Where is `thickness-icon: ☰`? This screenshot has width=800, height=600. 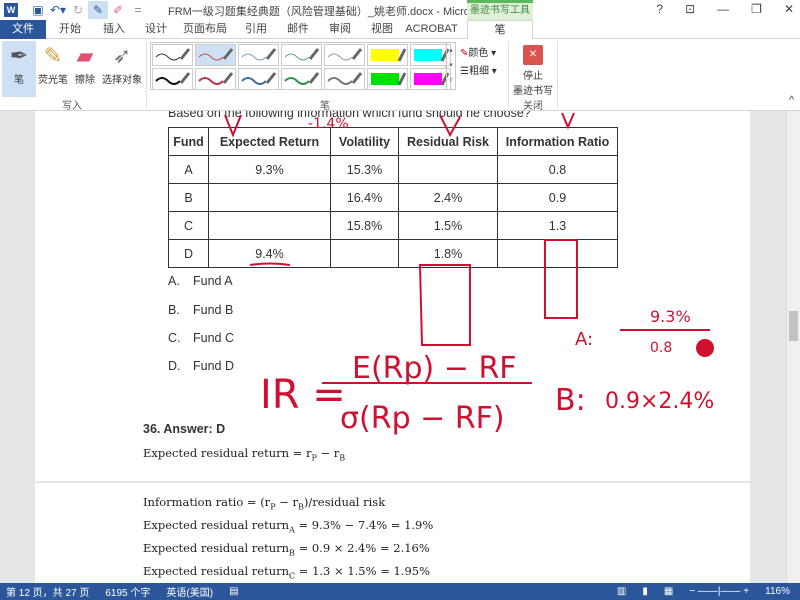
thickness-icon: ☰ is located at coordinates (464, 71).